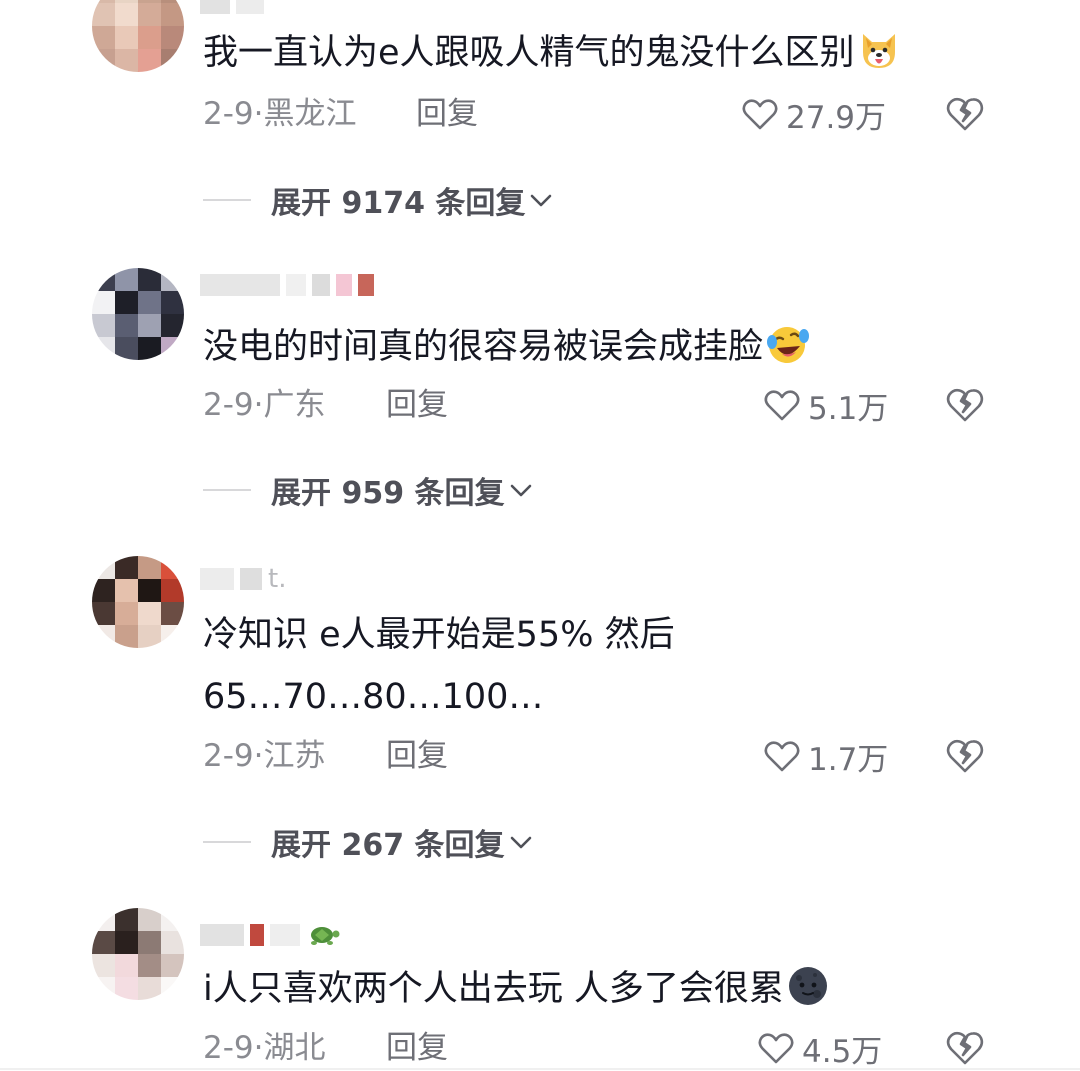 The image size is (1080, 1071). I want to click on like-count: 4.5万, so click(842, 1051).